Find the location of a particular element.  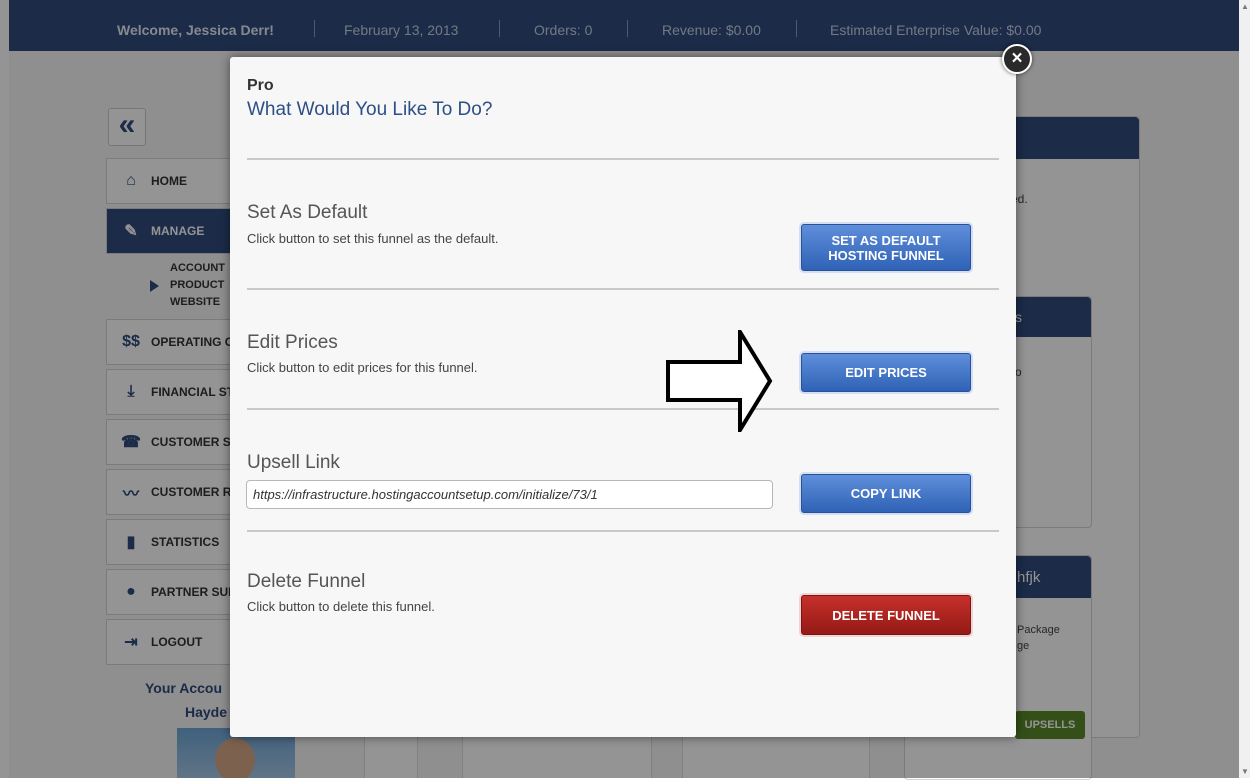

copy-link-button: COPY LINK is located at coordinates (886, 493).